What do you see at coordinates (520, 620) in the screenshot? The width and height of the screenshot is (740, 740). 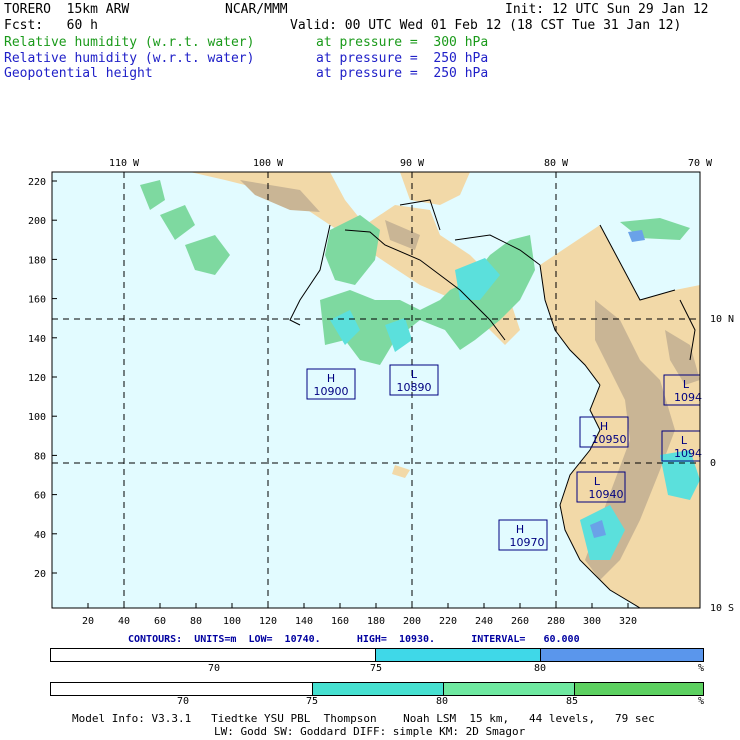 I see `x-tick-label: 260` at bounding box center [520, 620].